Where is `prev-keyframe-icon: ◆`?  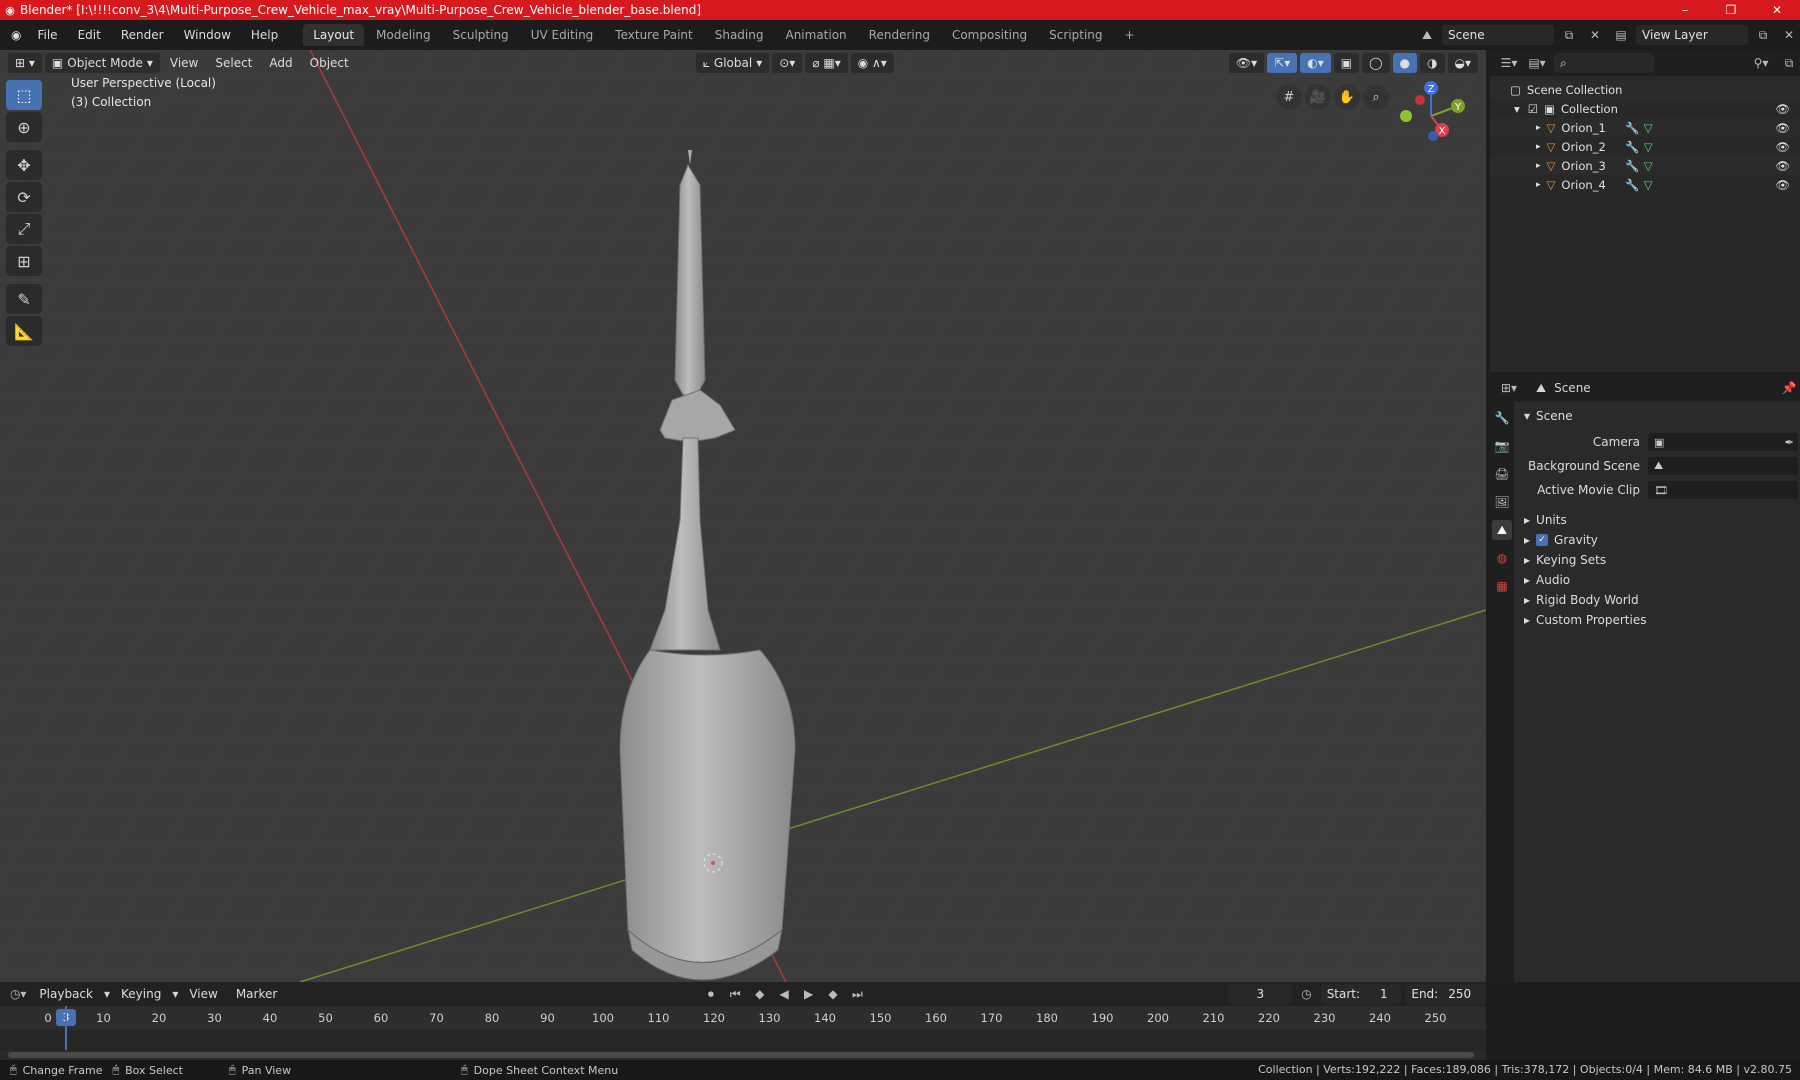
prev-keyframe-icon: ◆ is located at coordinates (760, 994).